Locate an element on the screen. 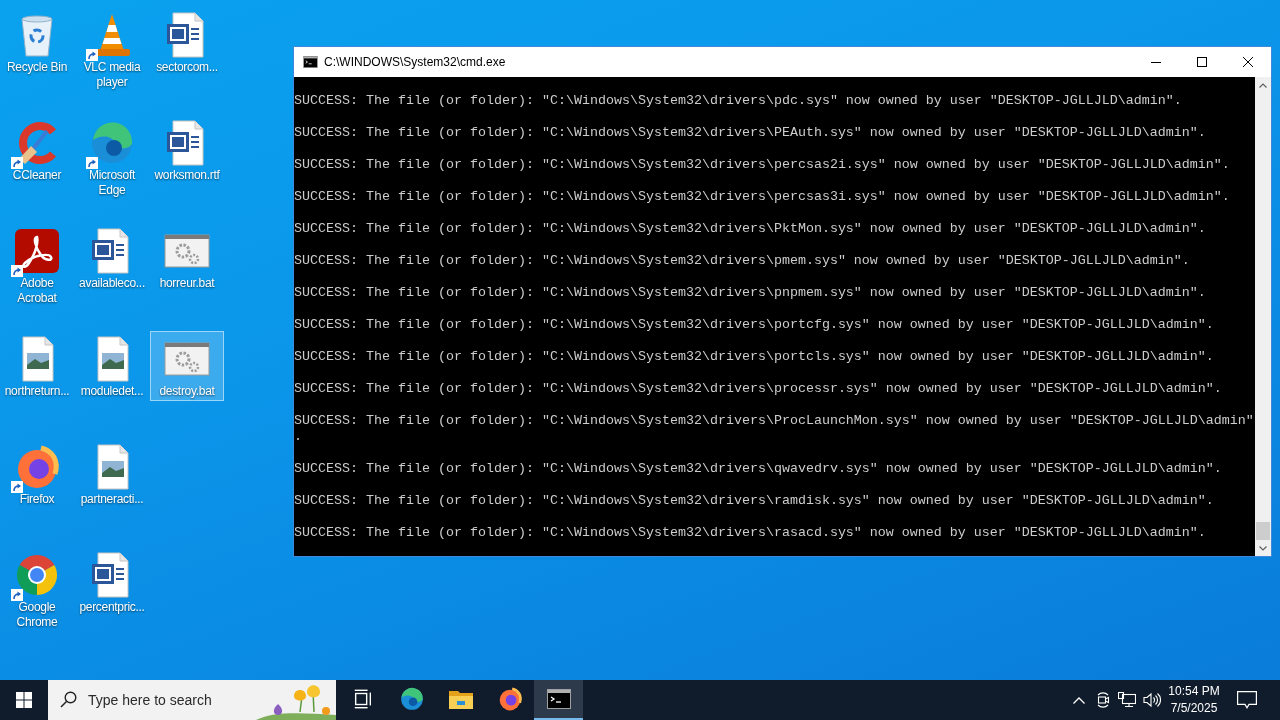 The height and width of the screenshot is (720, 1280). console-line: SUCCESS: The file (or folder): "C:\Windows\System32\drivers\pmem.sys" now owned by user "DESKTOP-JGLLJLD\admin". is located at coordinates (742, 261).